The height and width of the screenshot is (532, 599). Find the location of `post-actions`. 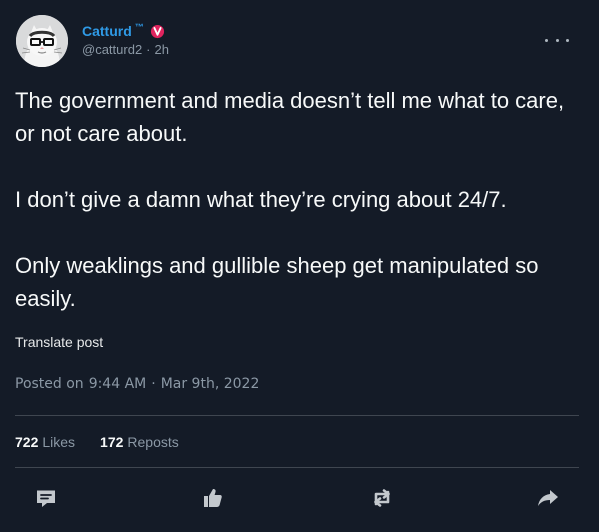

post-actions is located at coordinates (299, 498).